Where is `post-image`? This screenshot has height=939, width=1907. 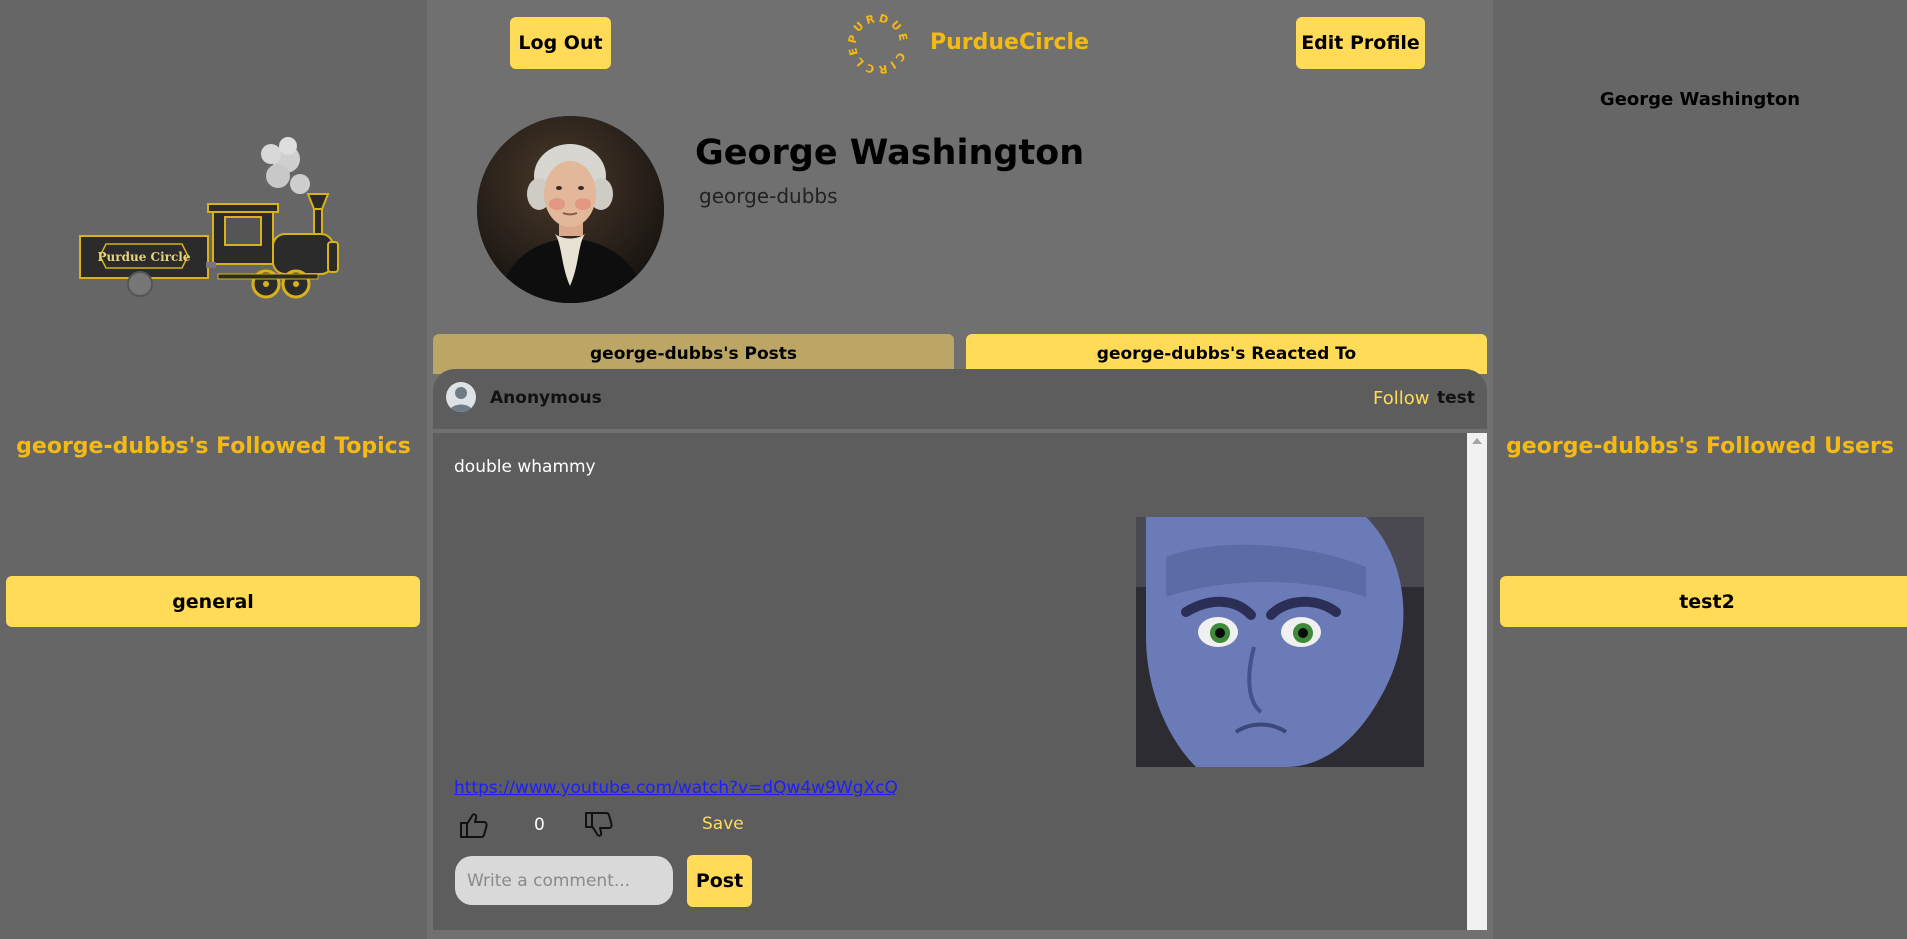
post-image is located at coordinates (1280, 642).